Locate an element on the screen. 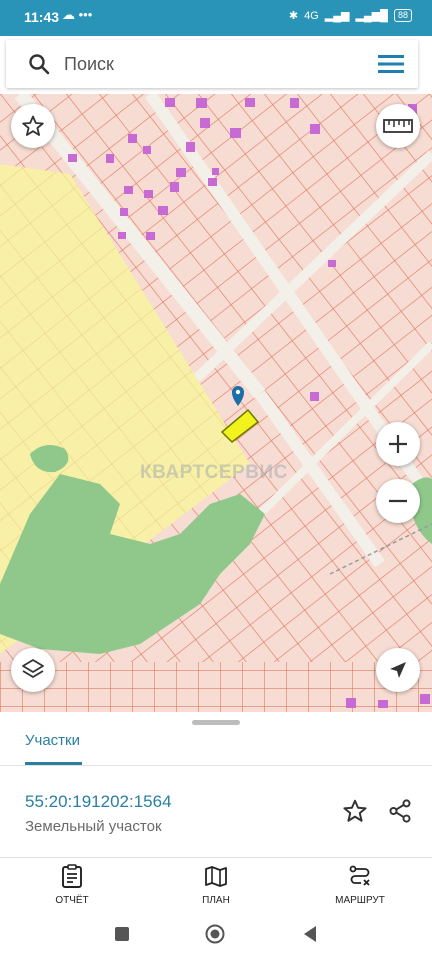 The width and height of the screenshot is (432, 960). triangle-back-icon is located at coordinates (310, 934).